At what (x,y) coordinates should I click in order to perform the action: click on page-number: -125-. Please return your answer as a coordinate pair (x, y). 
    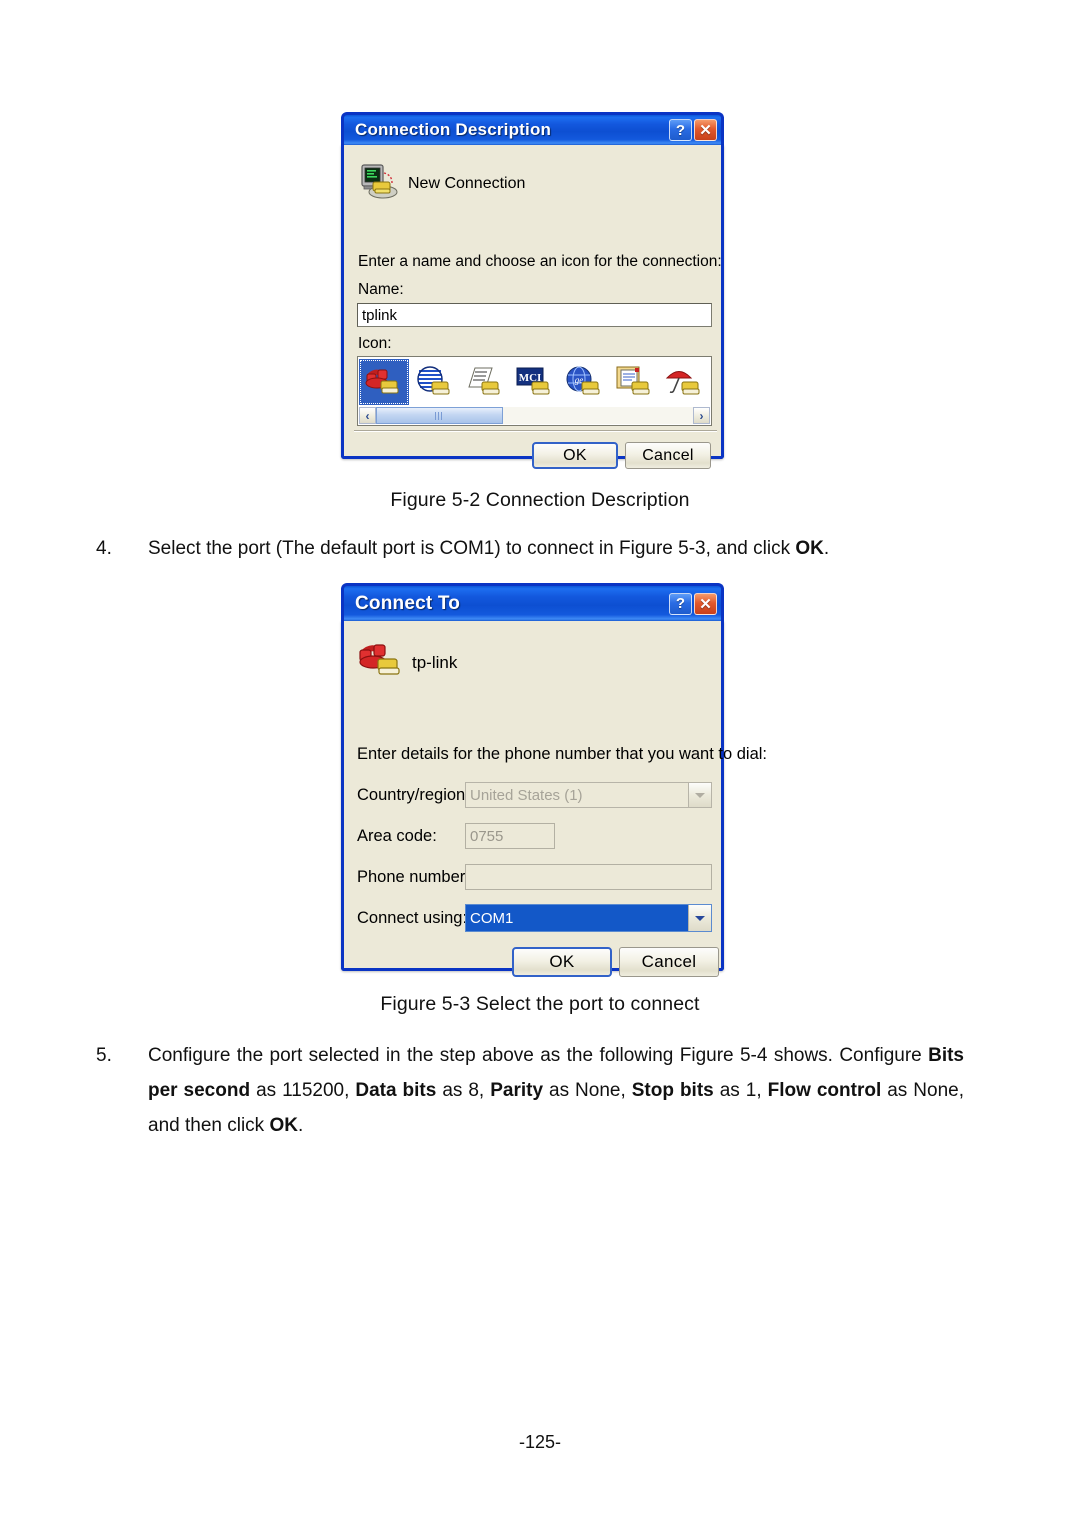
    Looking at the image, I should click on (540, 1442).